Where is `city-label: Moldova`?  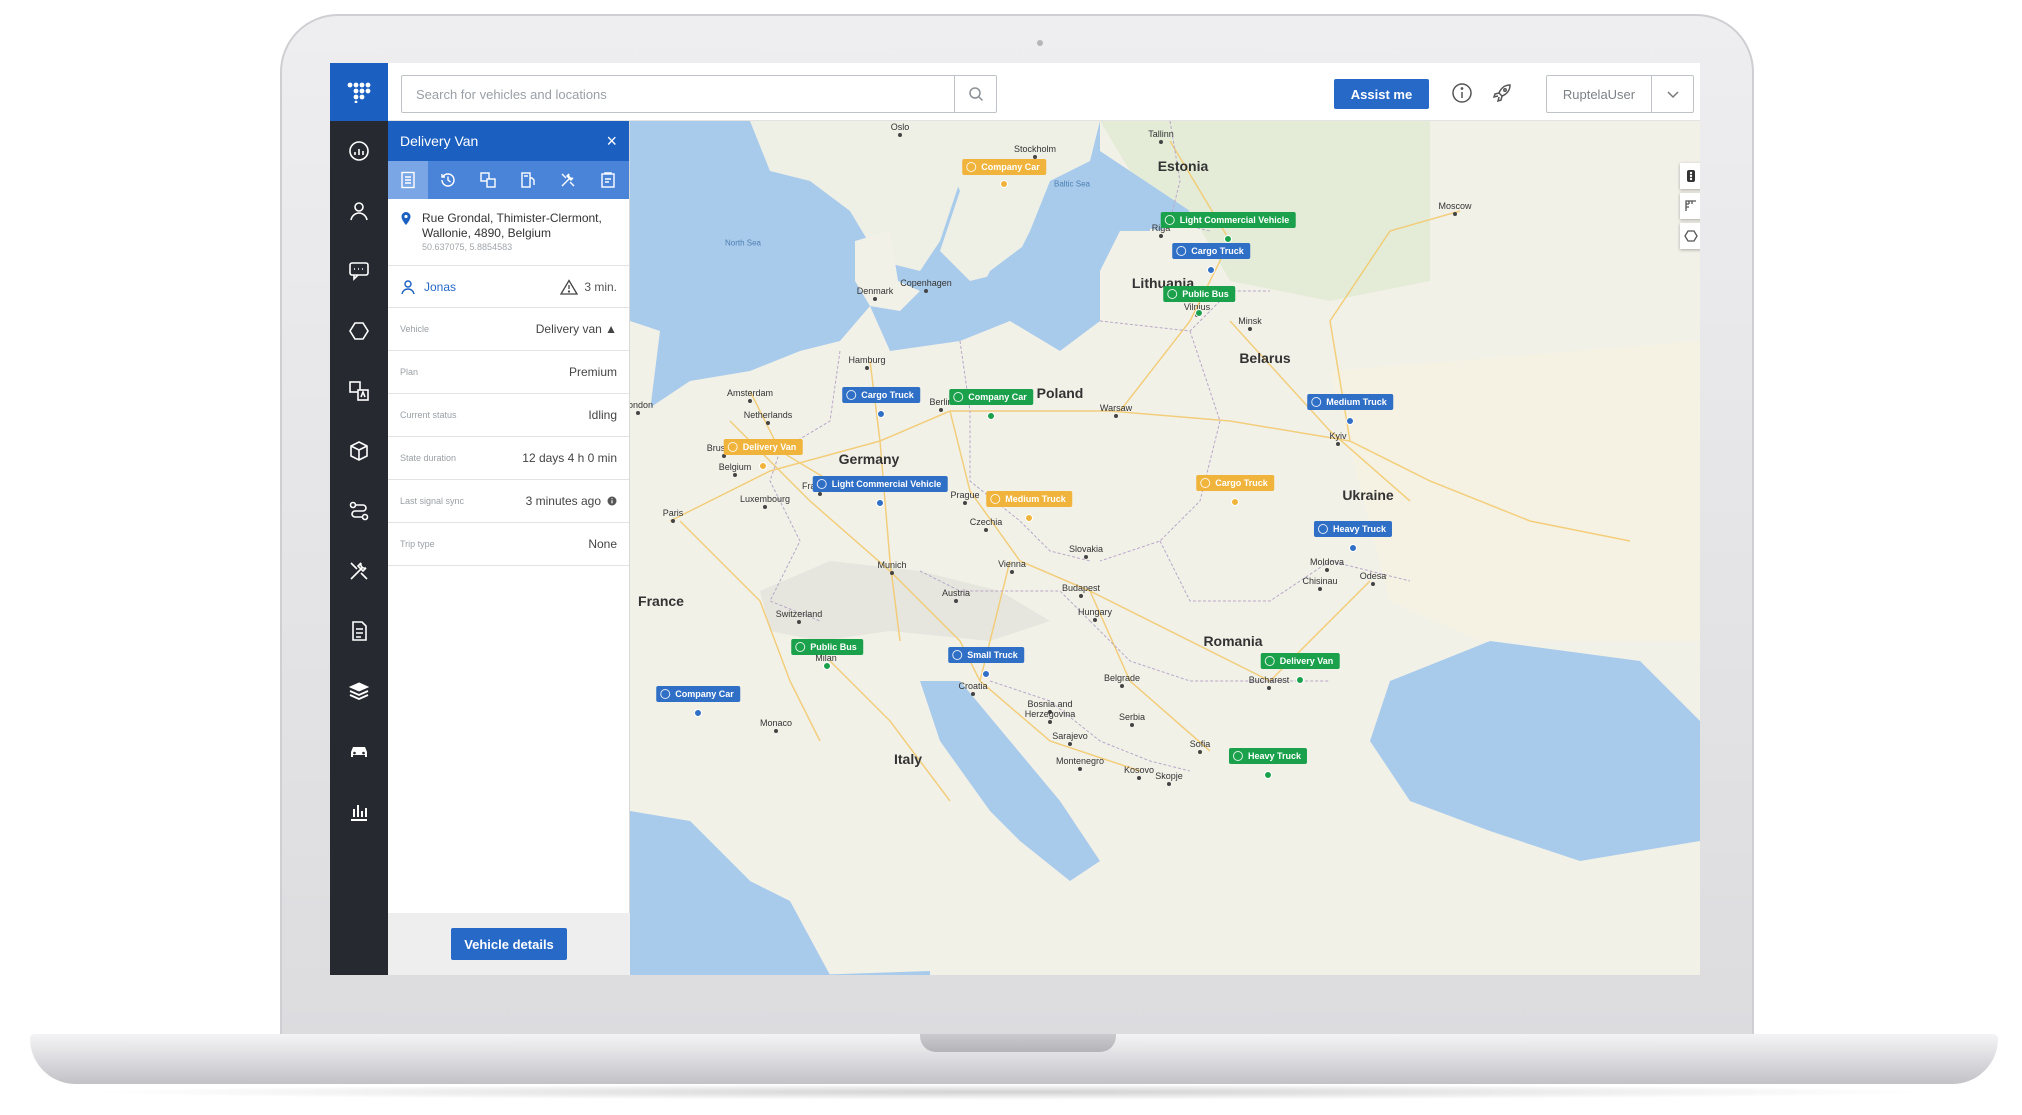 city-label: Moldova is located at coordinates (1327, 562).